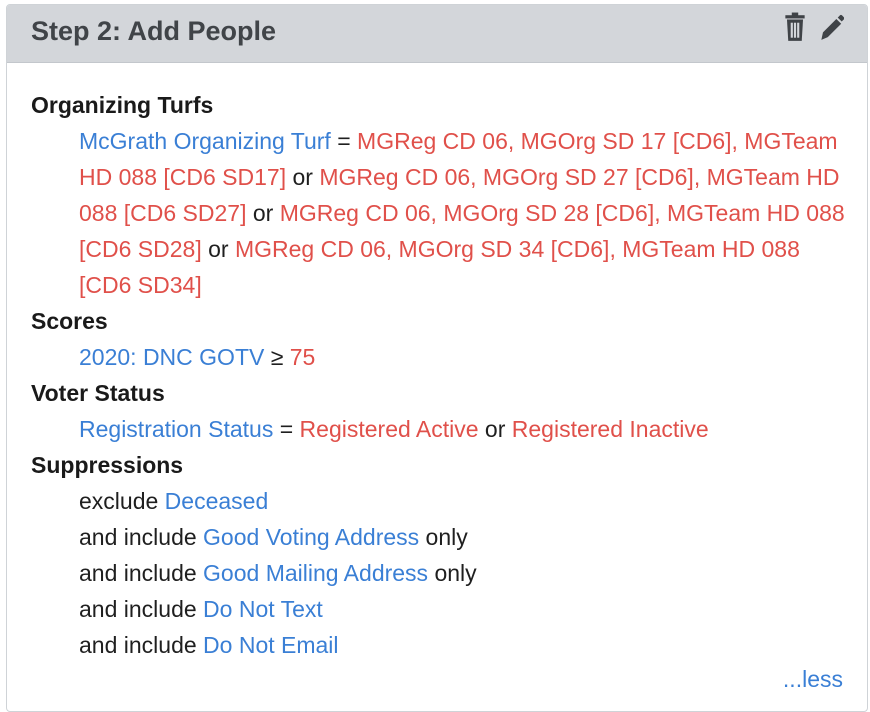 This screenshot has width=870, height=712. I want to click on section-title-voter-status: Voter Status, so click(98, 393).